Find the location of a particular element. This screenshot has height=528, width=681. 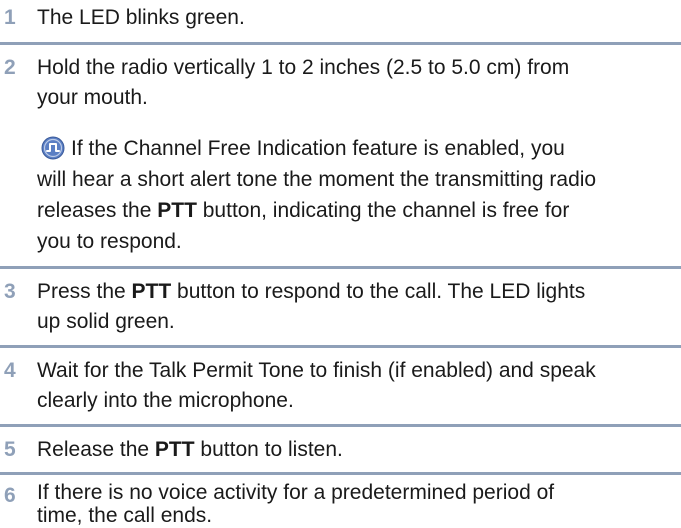

step-text: Release the PTT button to listen. is located at coordinates (354, 450).